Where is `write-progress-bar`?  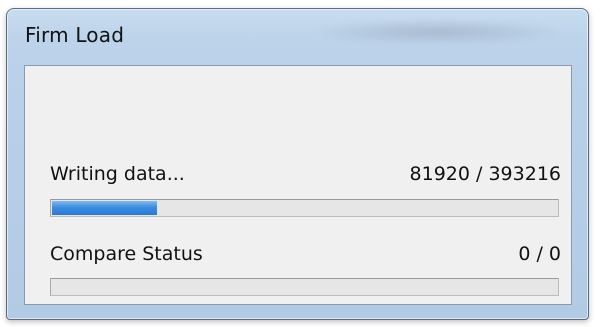
write-progress-bar is located at coordinates (304, 208).